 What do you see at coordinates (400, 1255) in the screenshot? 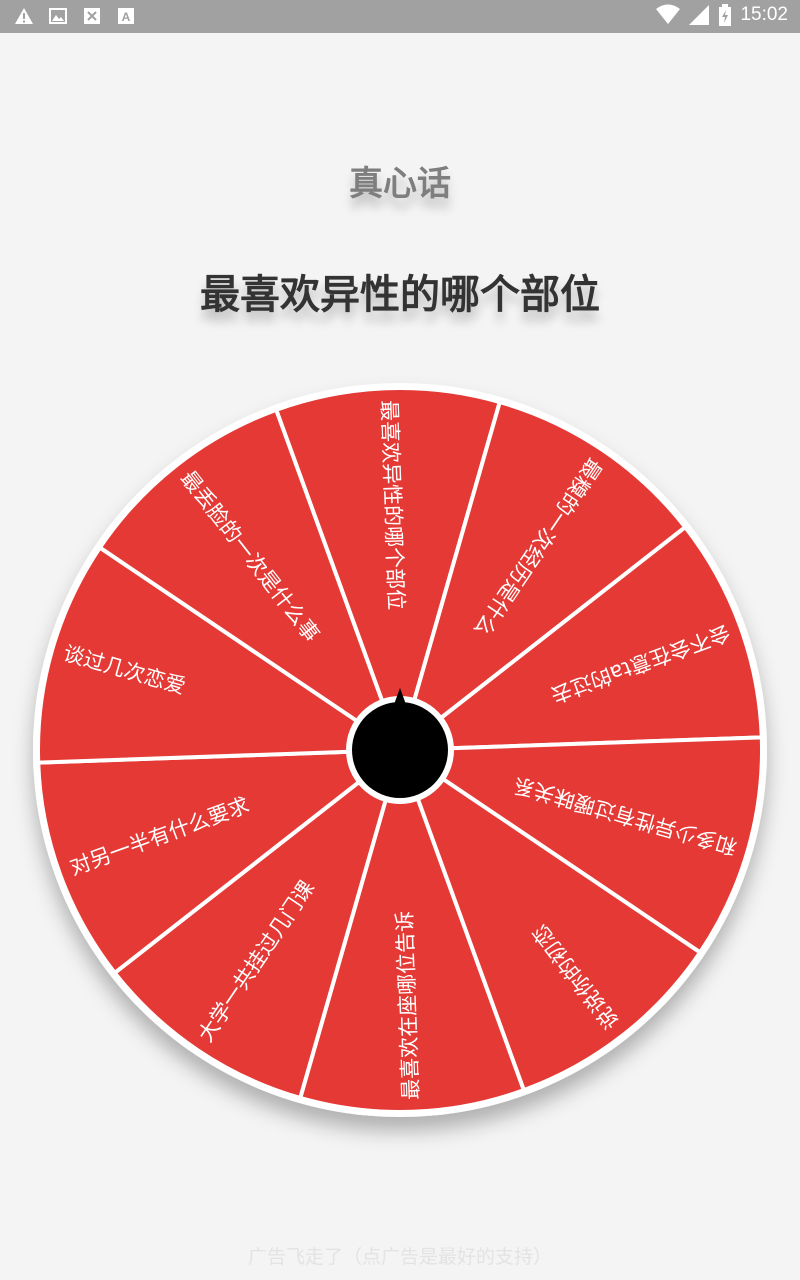
I see `ad-placeholder-text: 广告飞走了（点广告是最好的支持）` at bounding box center [400, 1255].